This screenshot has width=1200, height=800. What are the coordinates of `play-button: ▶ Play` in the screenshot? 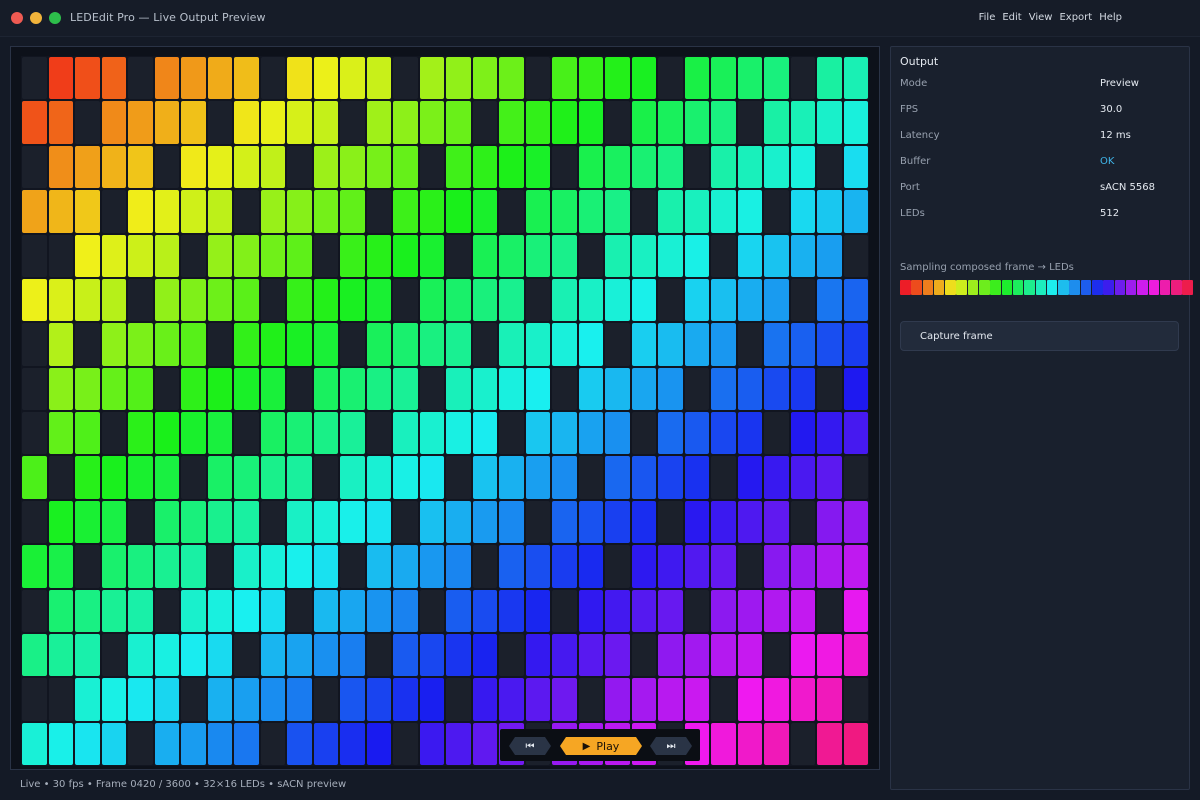 It's located at (601, 746).